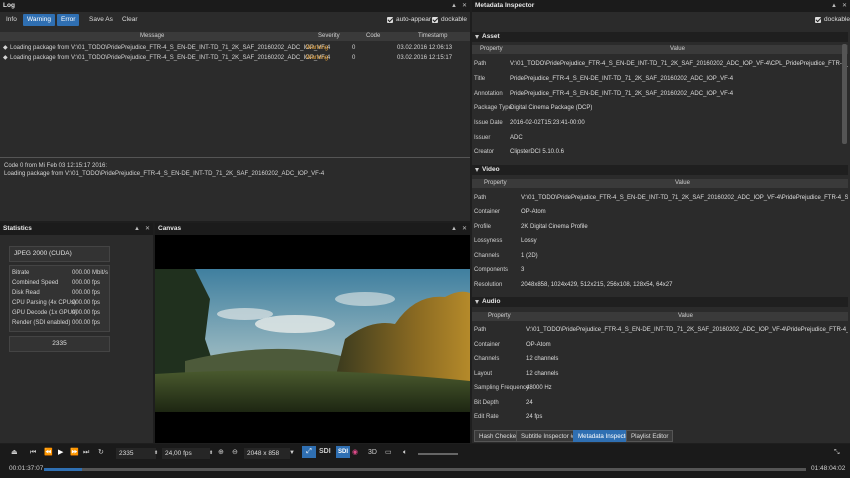 This screenshot has width=850, height=478. I want to click on landscape-image, so click(312, 340).